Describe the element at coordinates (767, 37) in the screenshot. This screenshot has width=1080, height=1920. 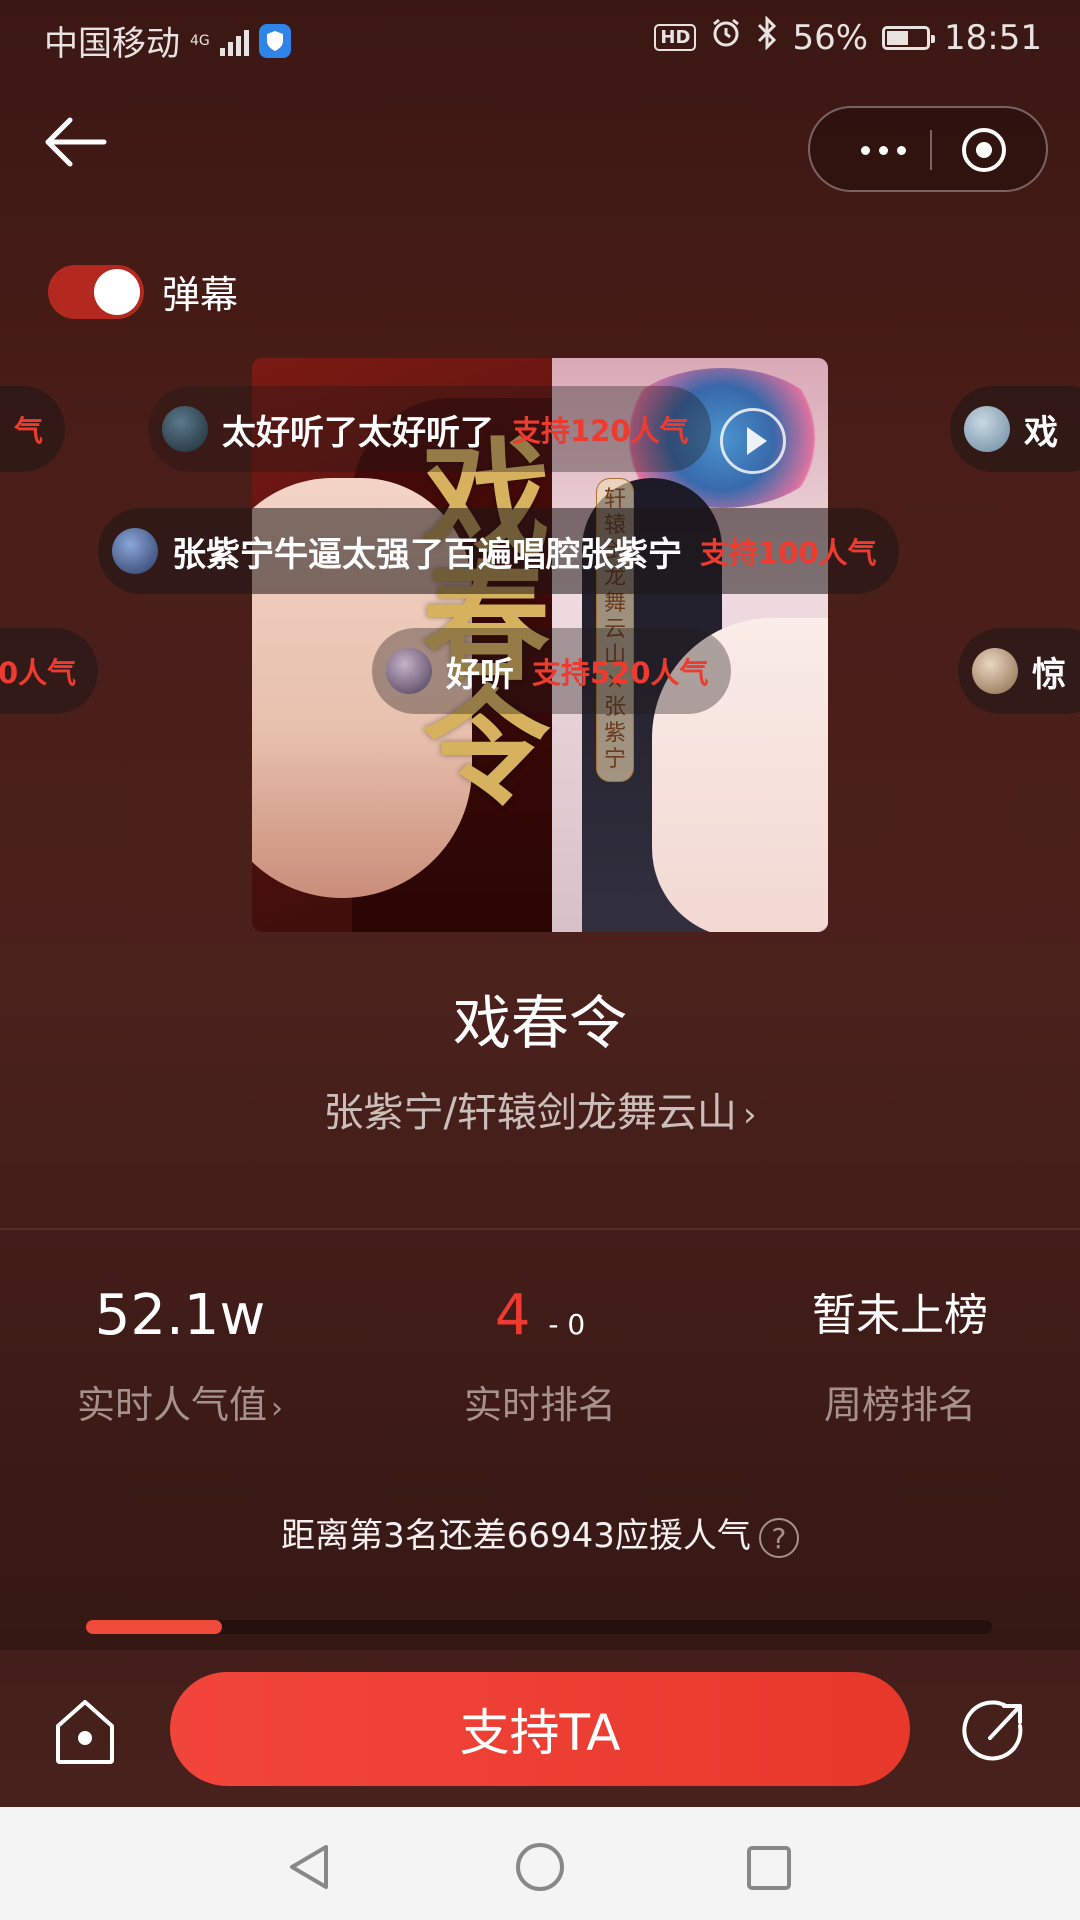
I see `bluetooth-icon` at that location.